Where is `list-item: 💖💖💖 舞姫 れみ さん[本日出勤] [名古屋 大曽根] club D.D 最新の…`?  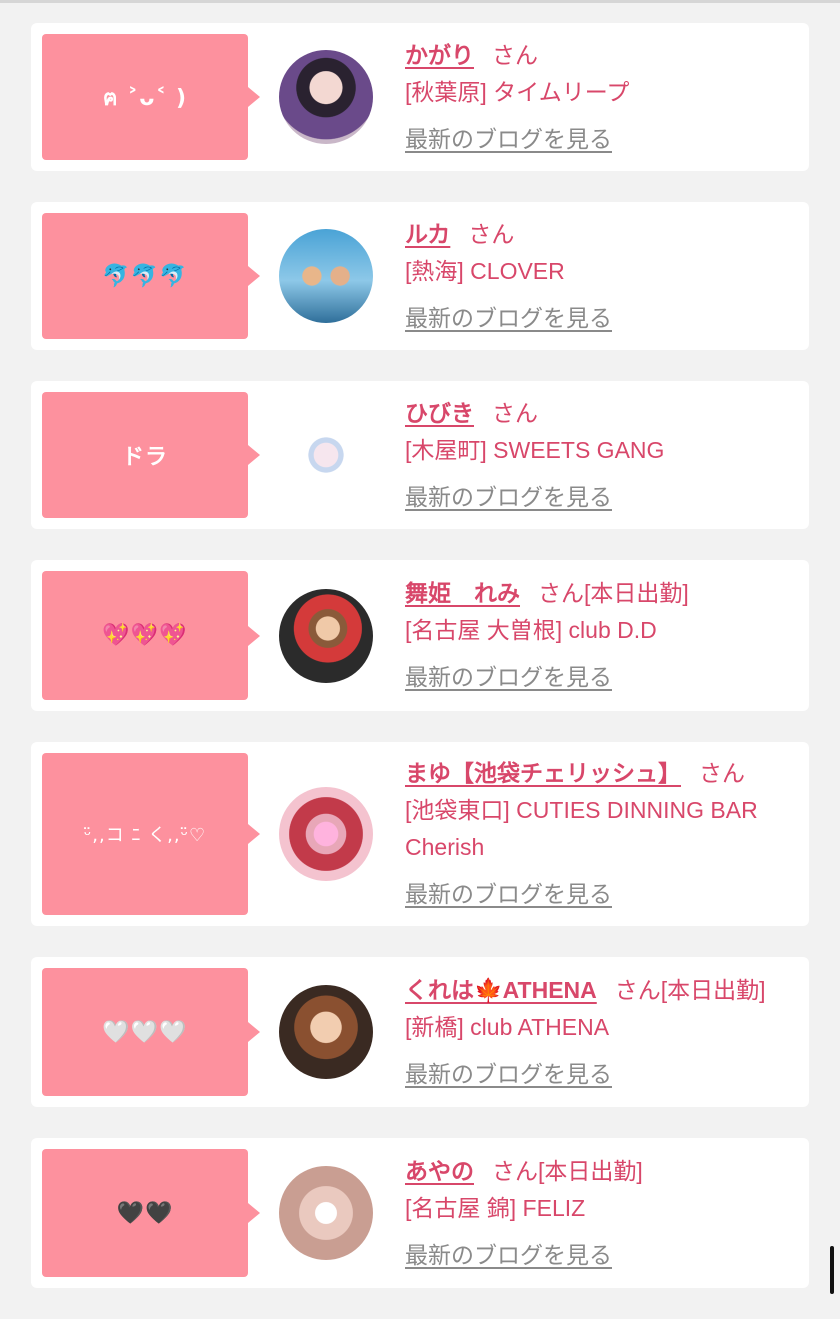
list-item: 💖💖💖 舞姫 れみ さん[本日出勤] [名古屋 大曽根] club D.D 最新の… is located at coordinates (420, 635).